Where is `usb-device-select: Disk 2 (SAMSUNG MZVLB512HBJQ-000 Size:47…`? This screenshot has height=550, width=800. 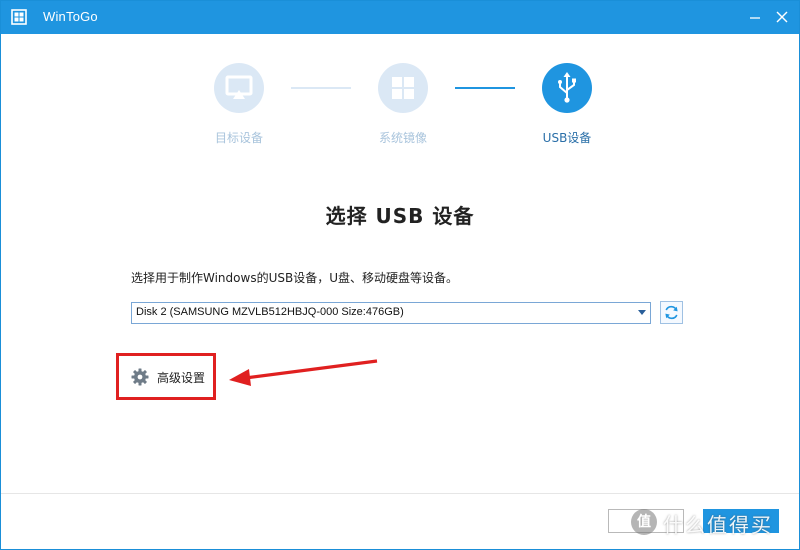 usb-device-select: Disk 2 (SAMSUNG MZVLB512HBJQ-000 Size:47… is located at coordinates (391, 313).